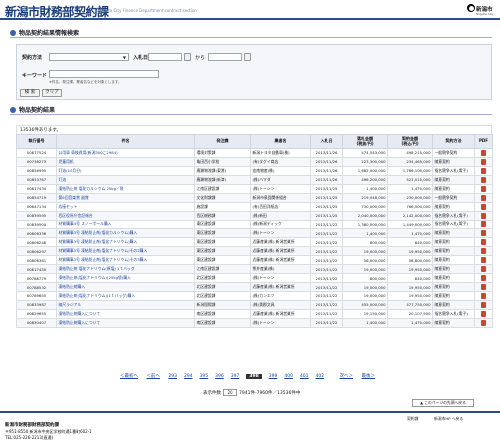  What do you see at coordinates (125, 197) in the screenshot?
I see `item-name-link: 第6回音楽賞 副賞` at bounding box center [125, 197].